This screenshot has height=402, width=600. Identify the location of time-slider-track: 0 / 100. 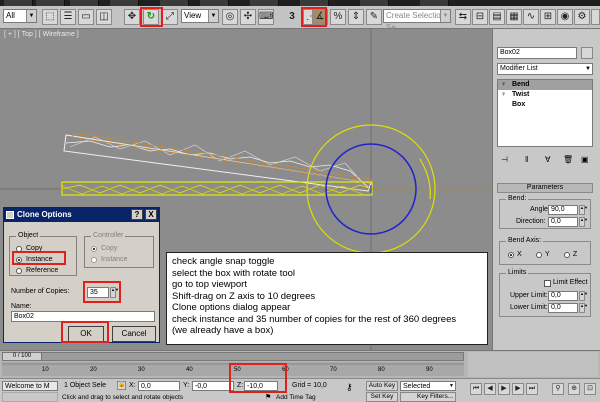
(233, 356).